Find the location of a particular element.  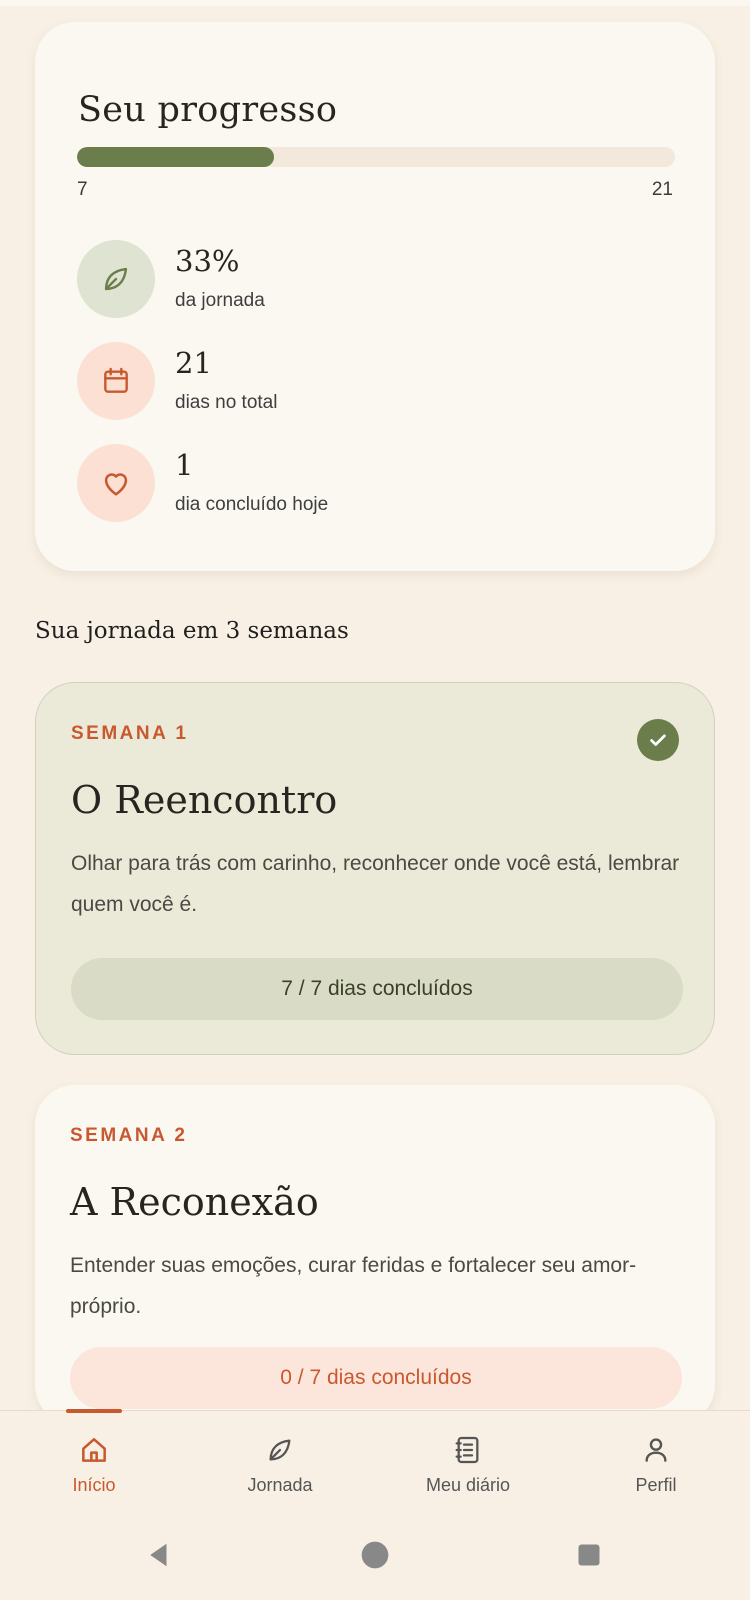

progress-bar-max-label: 21 is located at coordinates (662, 189).